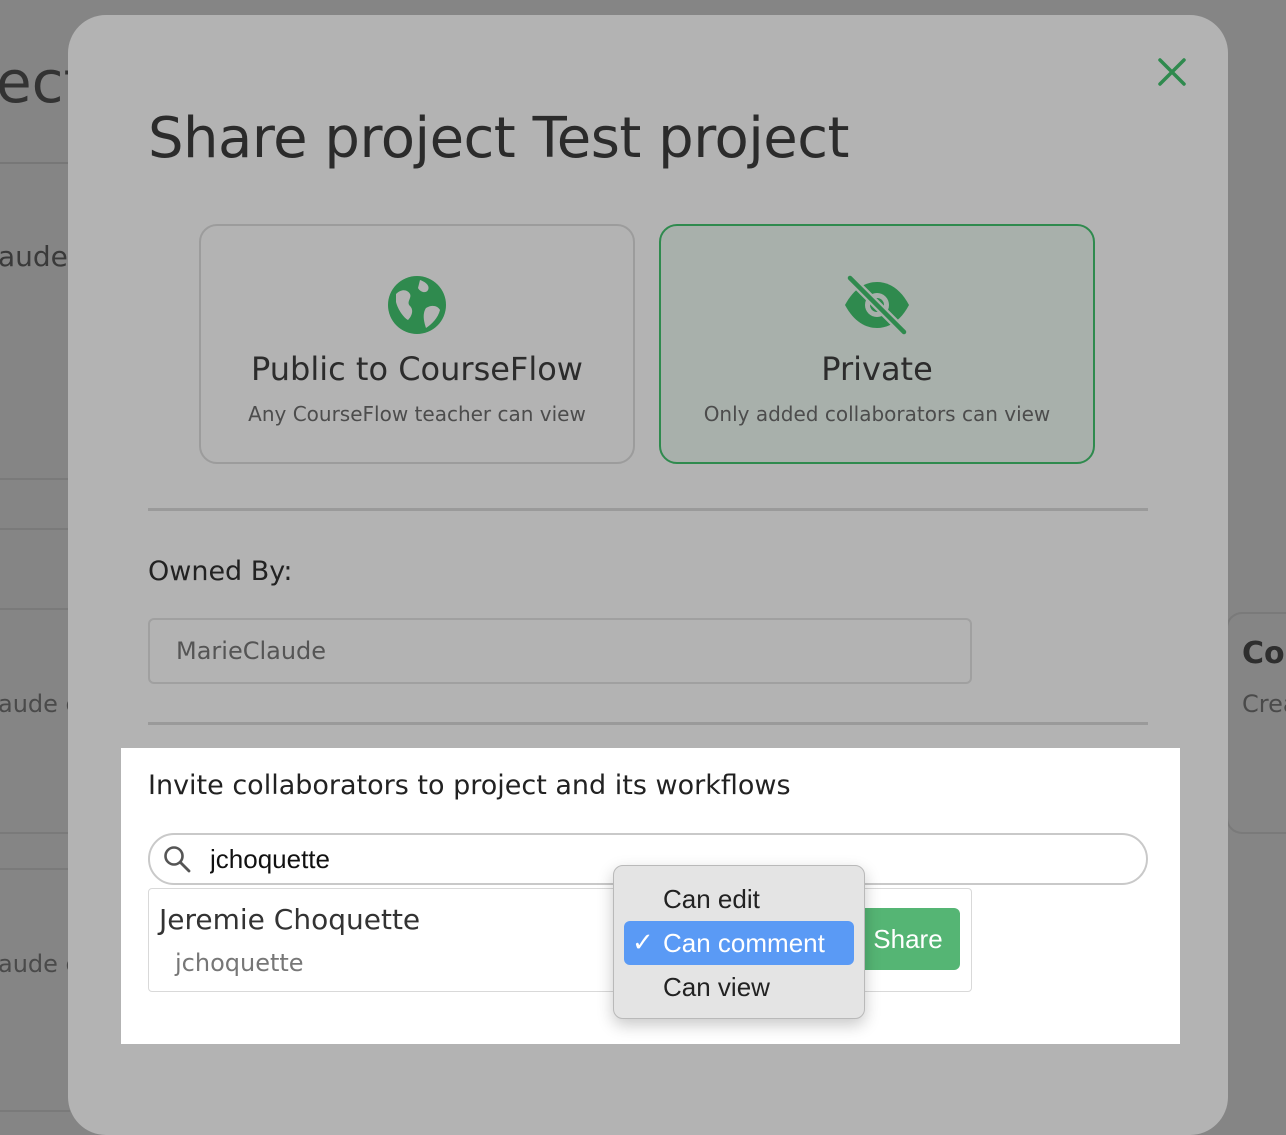 This screenshot has height=1135, width=1286. I want to click on permission-option-label: Can edit, so click(711, 898).